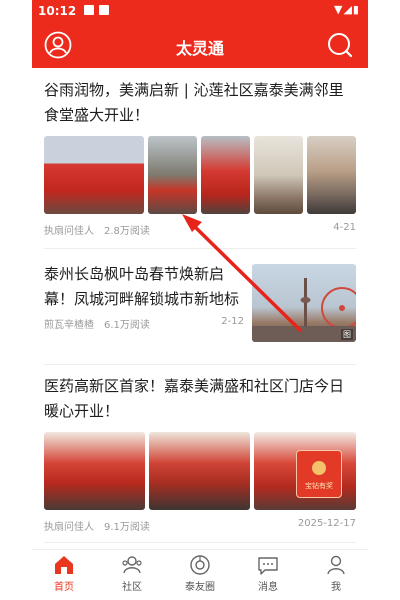 Image resolution: width=400 pixels, height=600 pixels. Describe the element at coordinates (384, 300) in the screenshot. I see `right-margin` at that location.